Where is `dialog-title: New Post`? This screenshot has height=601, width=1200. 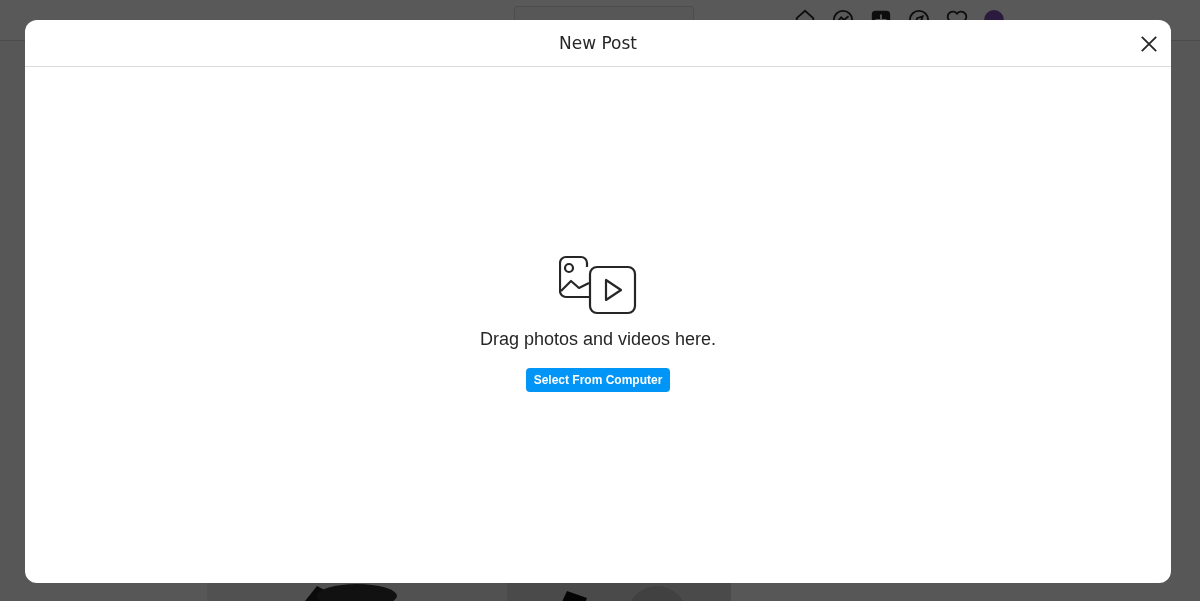 dialog-title: New Post is located at coordinates (598, 43).